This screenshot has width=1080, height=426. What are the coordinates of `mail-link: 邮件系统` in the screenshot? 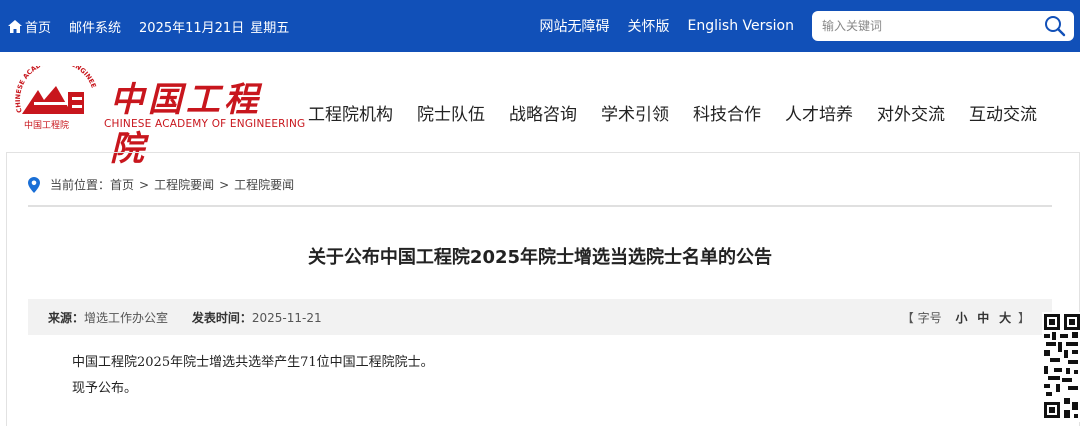 It's located at (95, 26).